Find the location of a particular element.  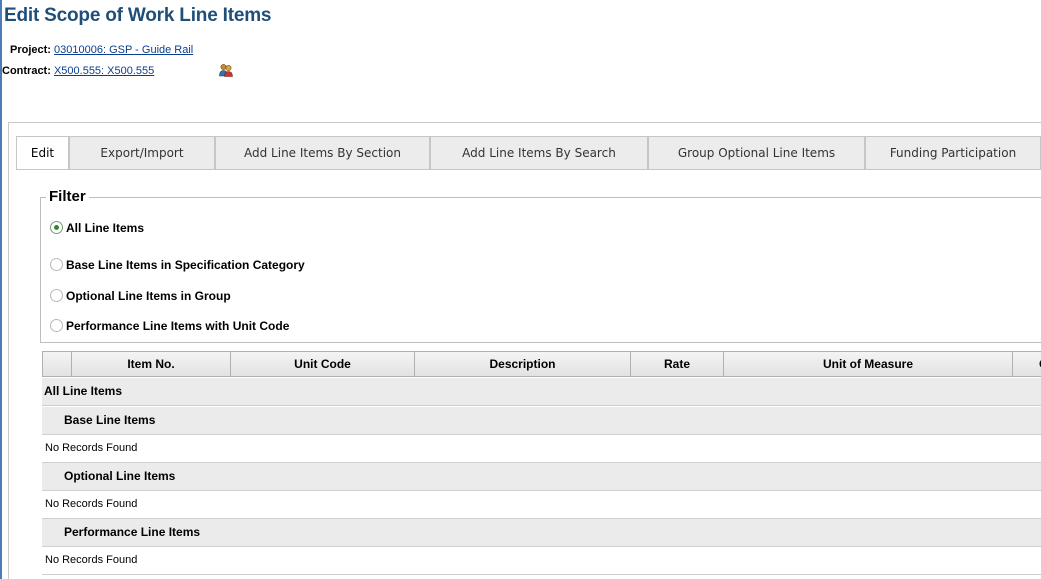

contract-label: Contract: is located at coordinates (26, 71).